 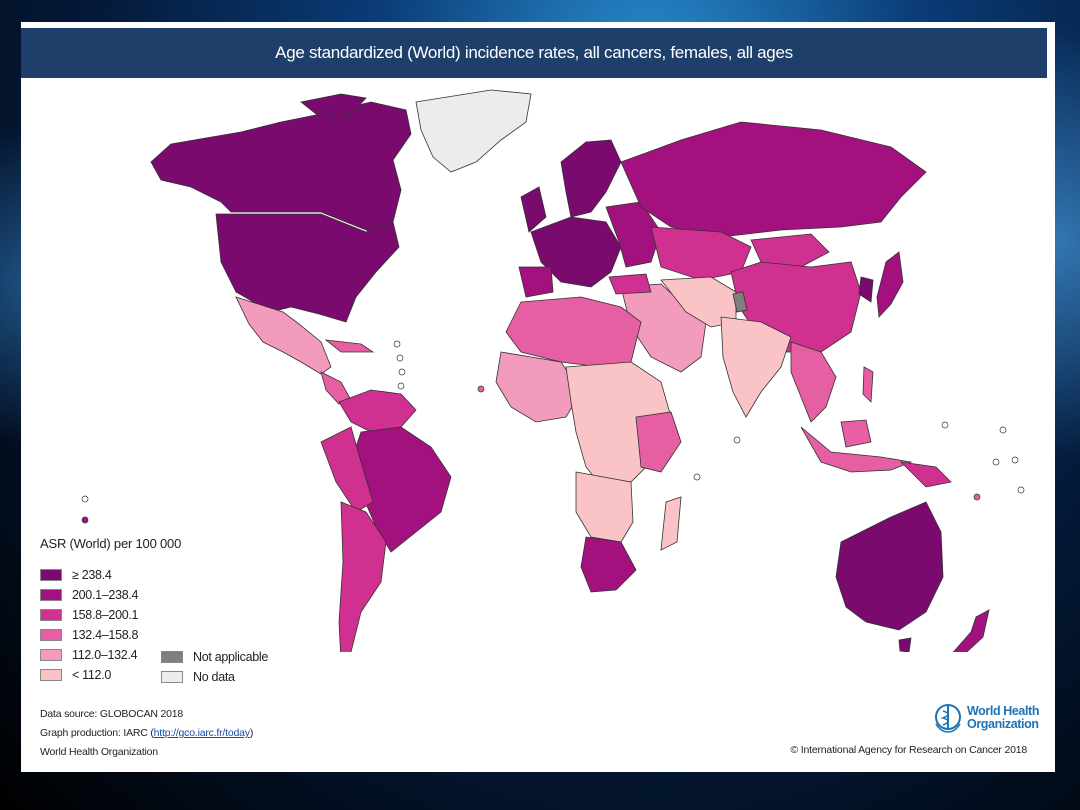 What do you see at coordinates (202, 733) in the screenshot?
I see `iarc-link: http://gco.iarc.fr/today` at bounding box center [202, 733].